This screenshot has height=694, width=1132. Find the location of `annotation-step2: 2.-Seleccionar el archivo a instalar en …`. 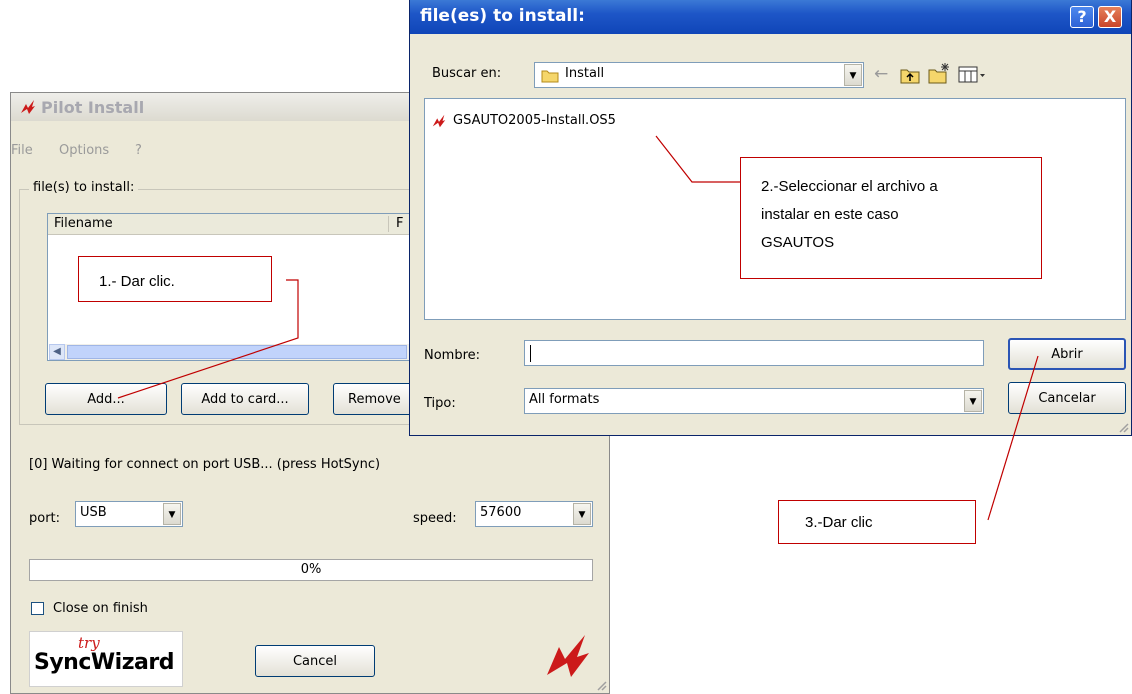

annotation-step2: 2.-Seleccionar el archivo a instalar en … is located at coordinates (891, 218).